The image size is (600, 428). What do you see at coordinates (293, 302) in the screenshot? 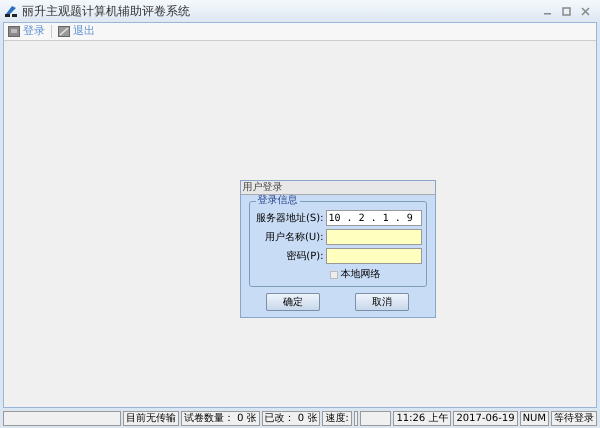
I see `dialog-button: 确定` at bounding box center [293, 302].